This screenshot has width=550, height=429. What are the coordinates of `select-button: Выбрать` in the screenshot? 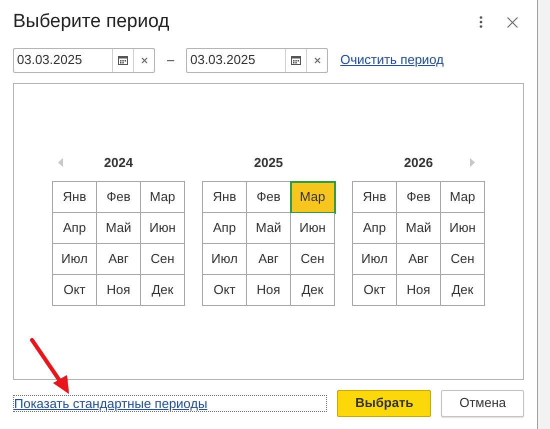 It's located at (384, 403).